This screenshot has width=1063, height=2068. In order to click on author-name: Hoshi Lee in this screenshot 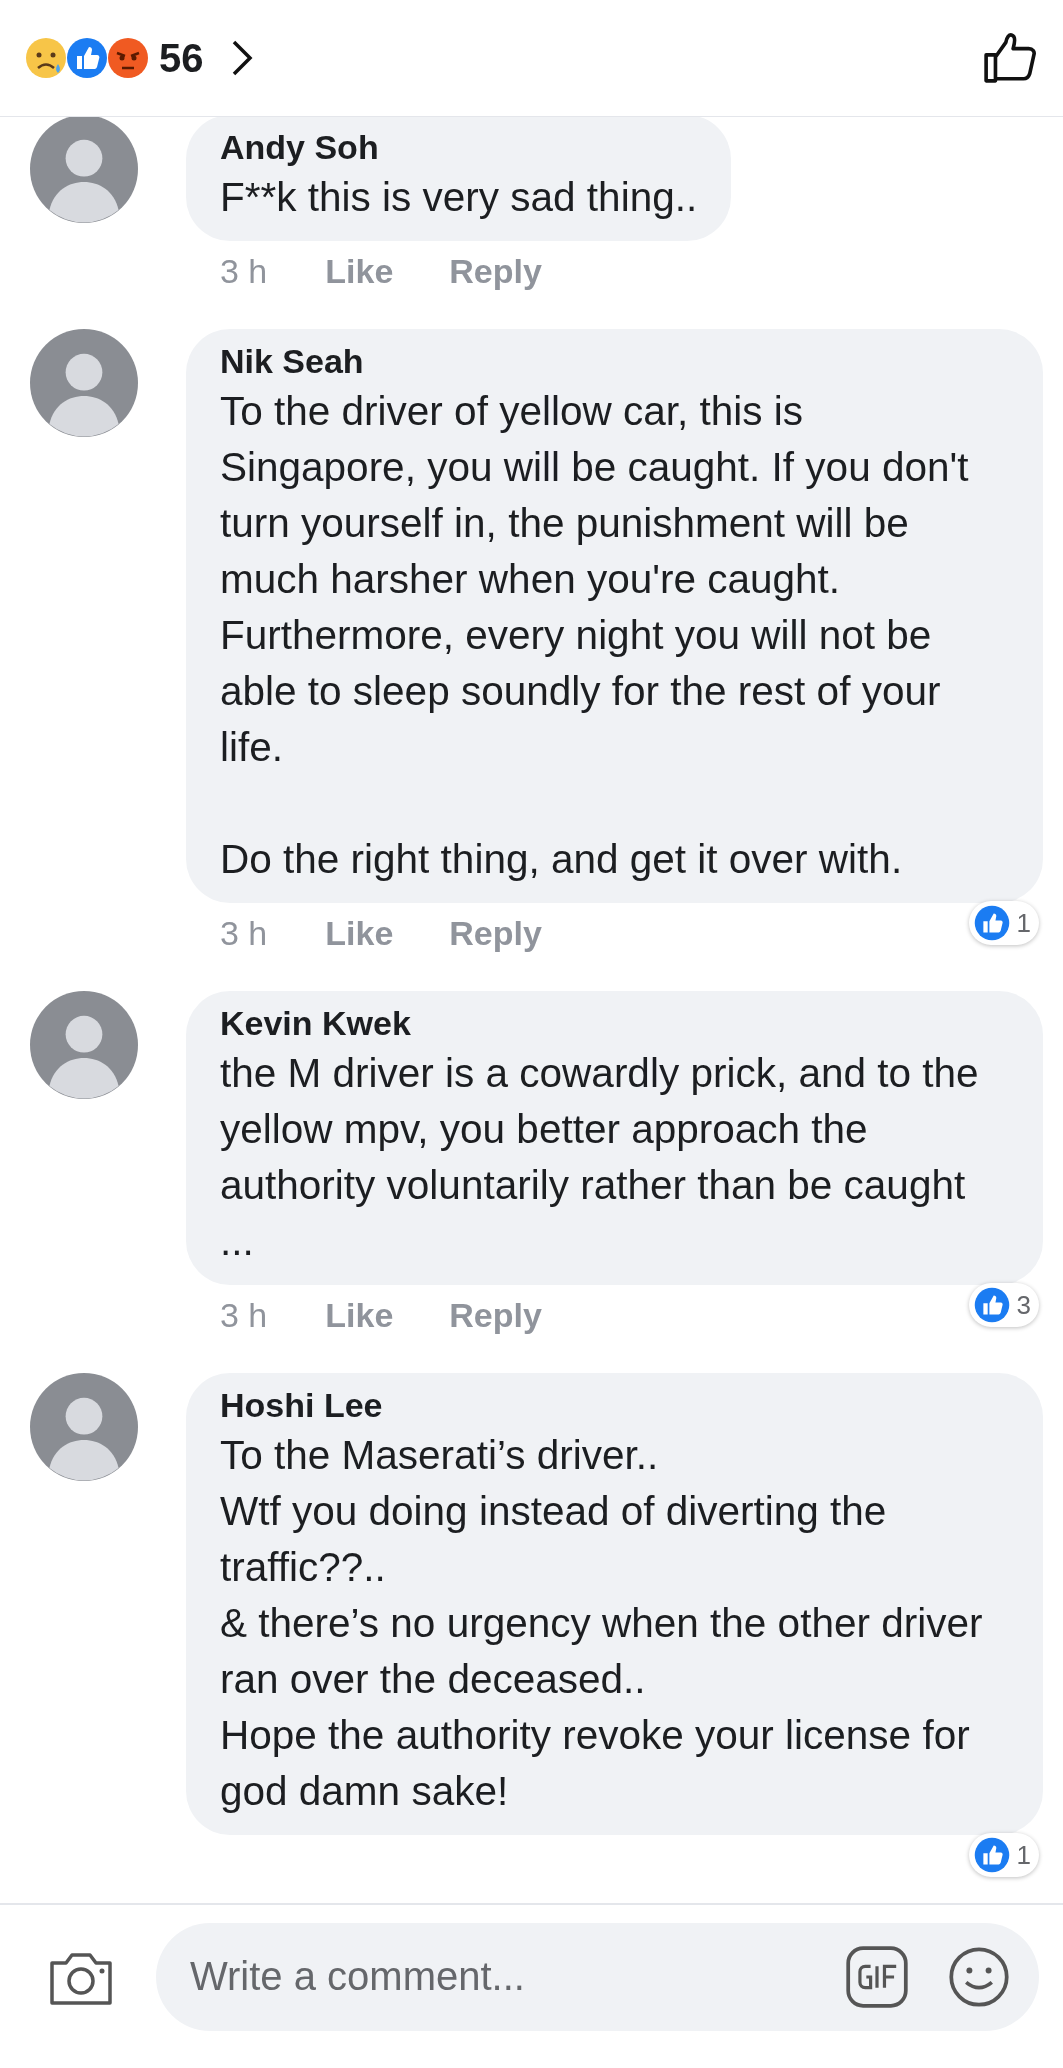, I will do `click(614, 1405)`.